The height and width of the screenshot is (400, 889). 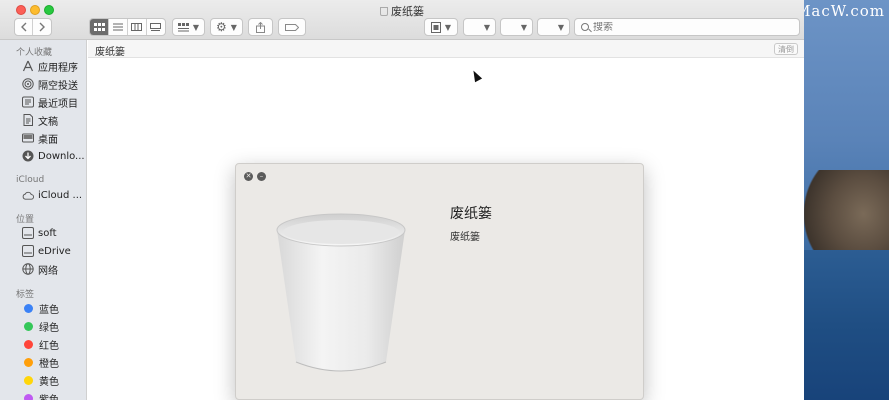 I want to click on icon-view-button, so click(x=100, y=27).